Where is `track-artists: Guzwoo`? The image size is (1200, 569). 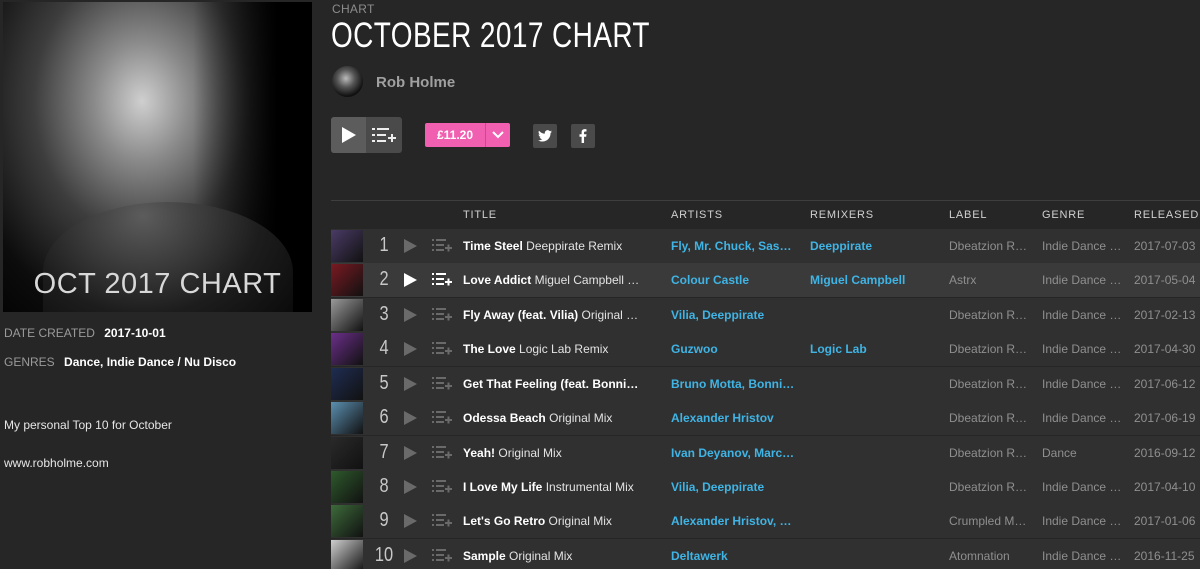 track-artists: Guzwoo is located at coordinates (734, 349).